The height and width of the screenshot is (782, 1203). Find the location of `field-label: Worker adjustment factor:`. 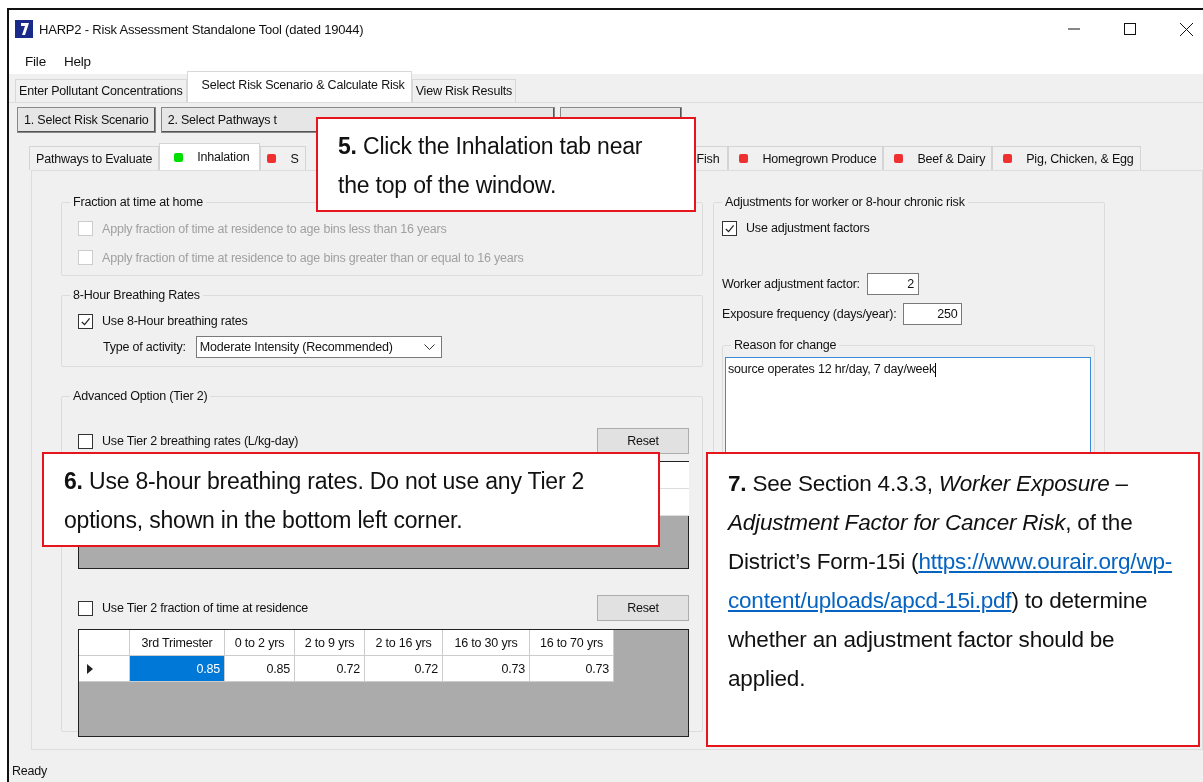

field-label: Worker adjustment factor: is located at coordinates (791, 284).